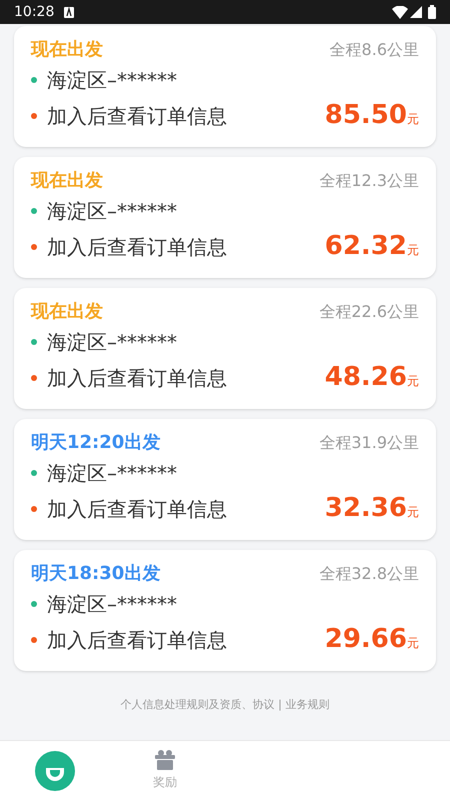 Image resolution: width=450 pixels, height=800 pixels. I want to click on price: 62.32 元, so click(371, 246).